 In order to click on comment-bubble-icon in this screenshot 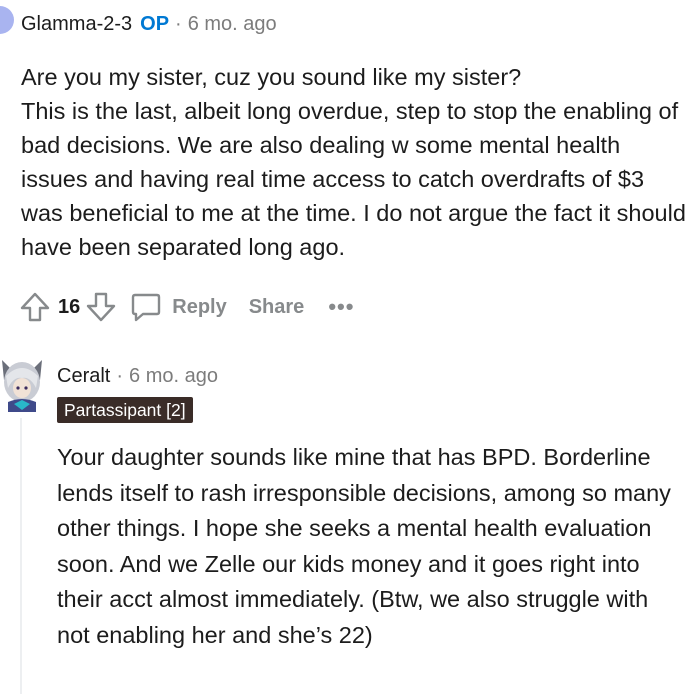, I will do `click(146, 307)`.